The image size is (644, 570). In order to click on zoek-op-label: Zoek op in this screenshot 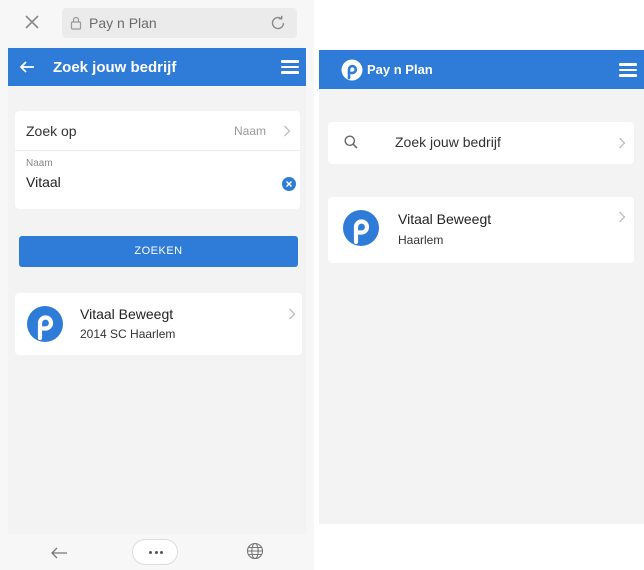, I will do `click(51, 131)`.